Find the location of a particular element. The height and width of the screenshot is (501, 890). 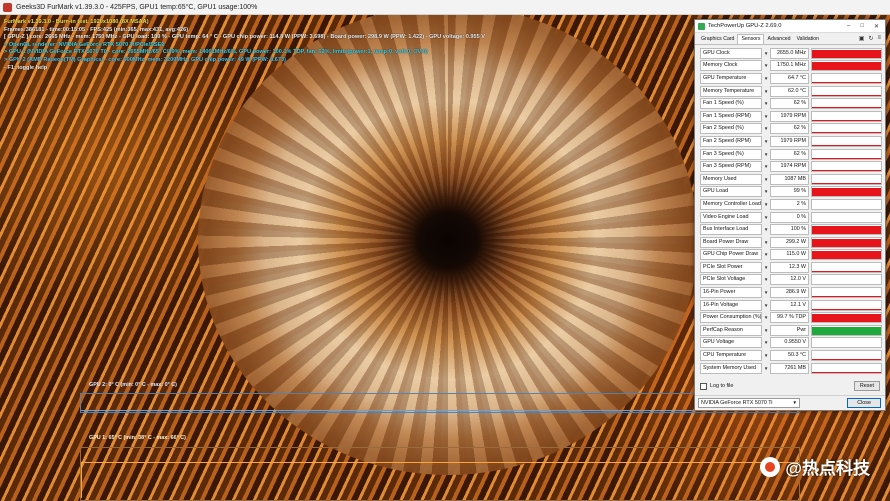

sensor-label: GPU Load is located at coordinates (731, 192).